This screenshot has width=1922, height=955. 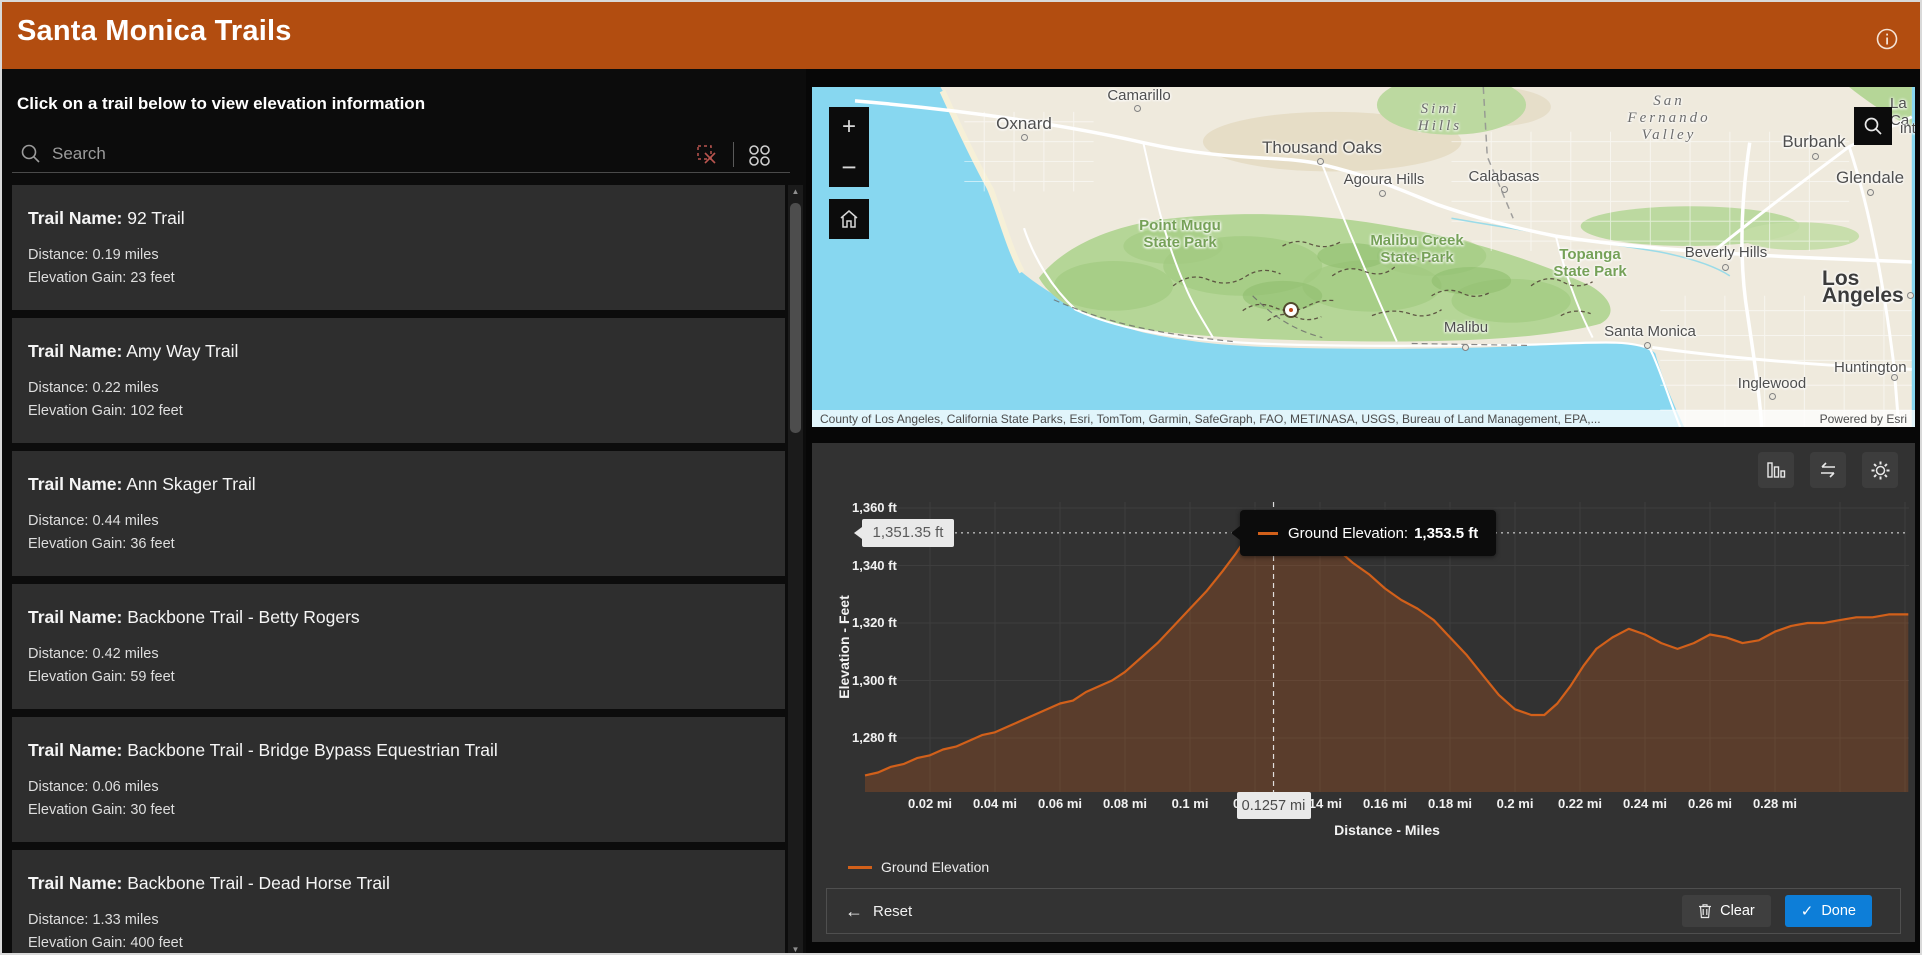 What do you see at coordinates (935, 867) in the screenshot?
I see `legend-label: Ground Elevation` at bounding box center [935, 867].